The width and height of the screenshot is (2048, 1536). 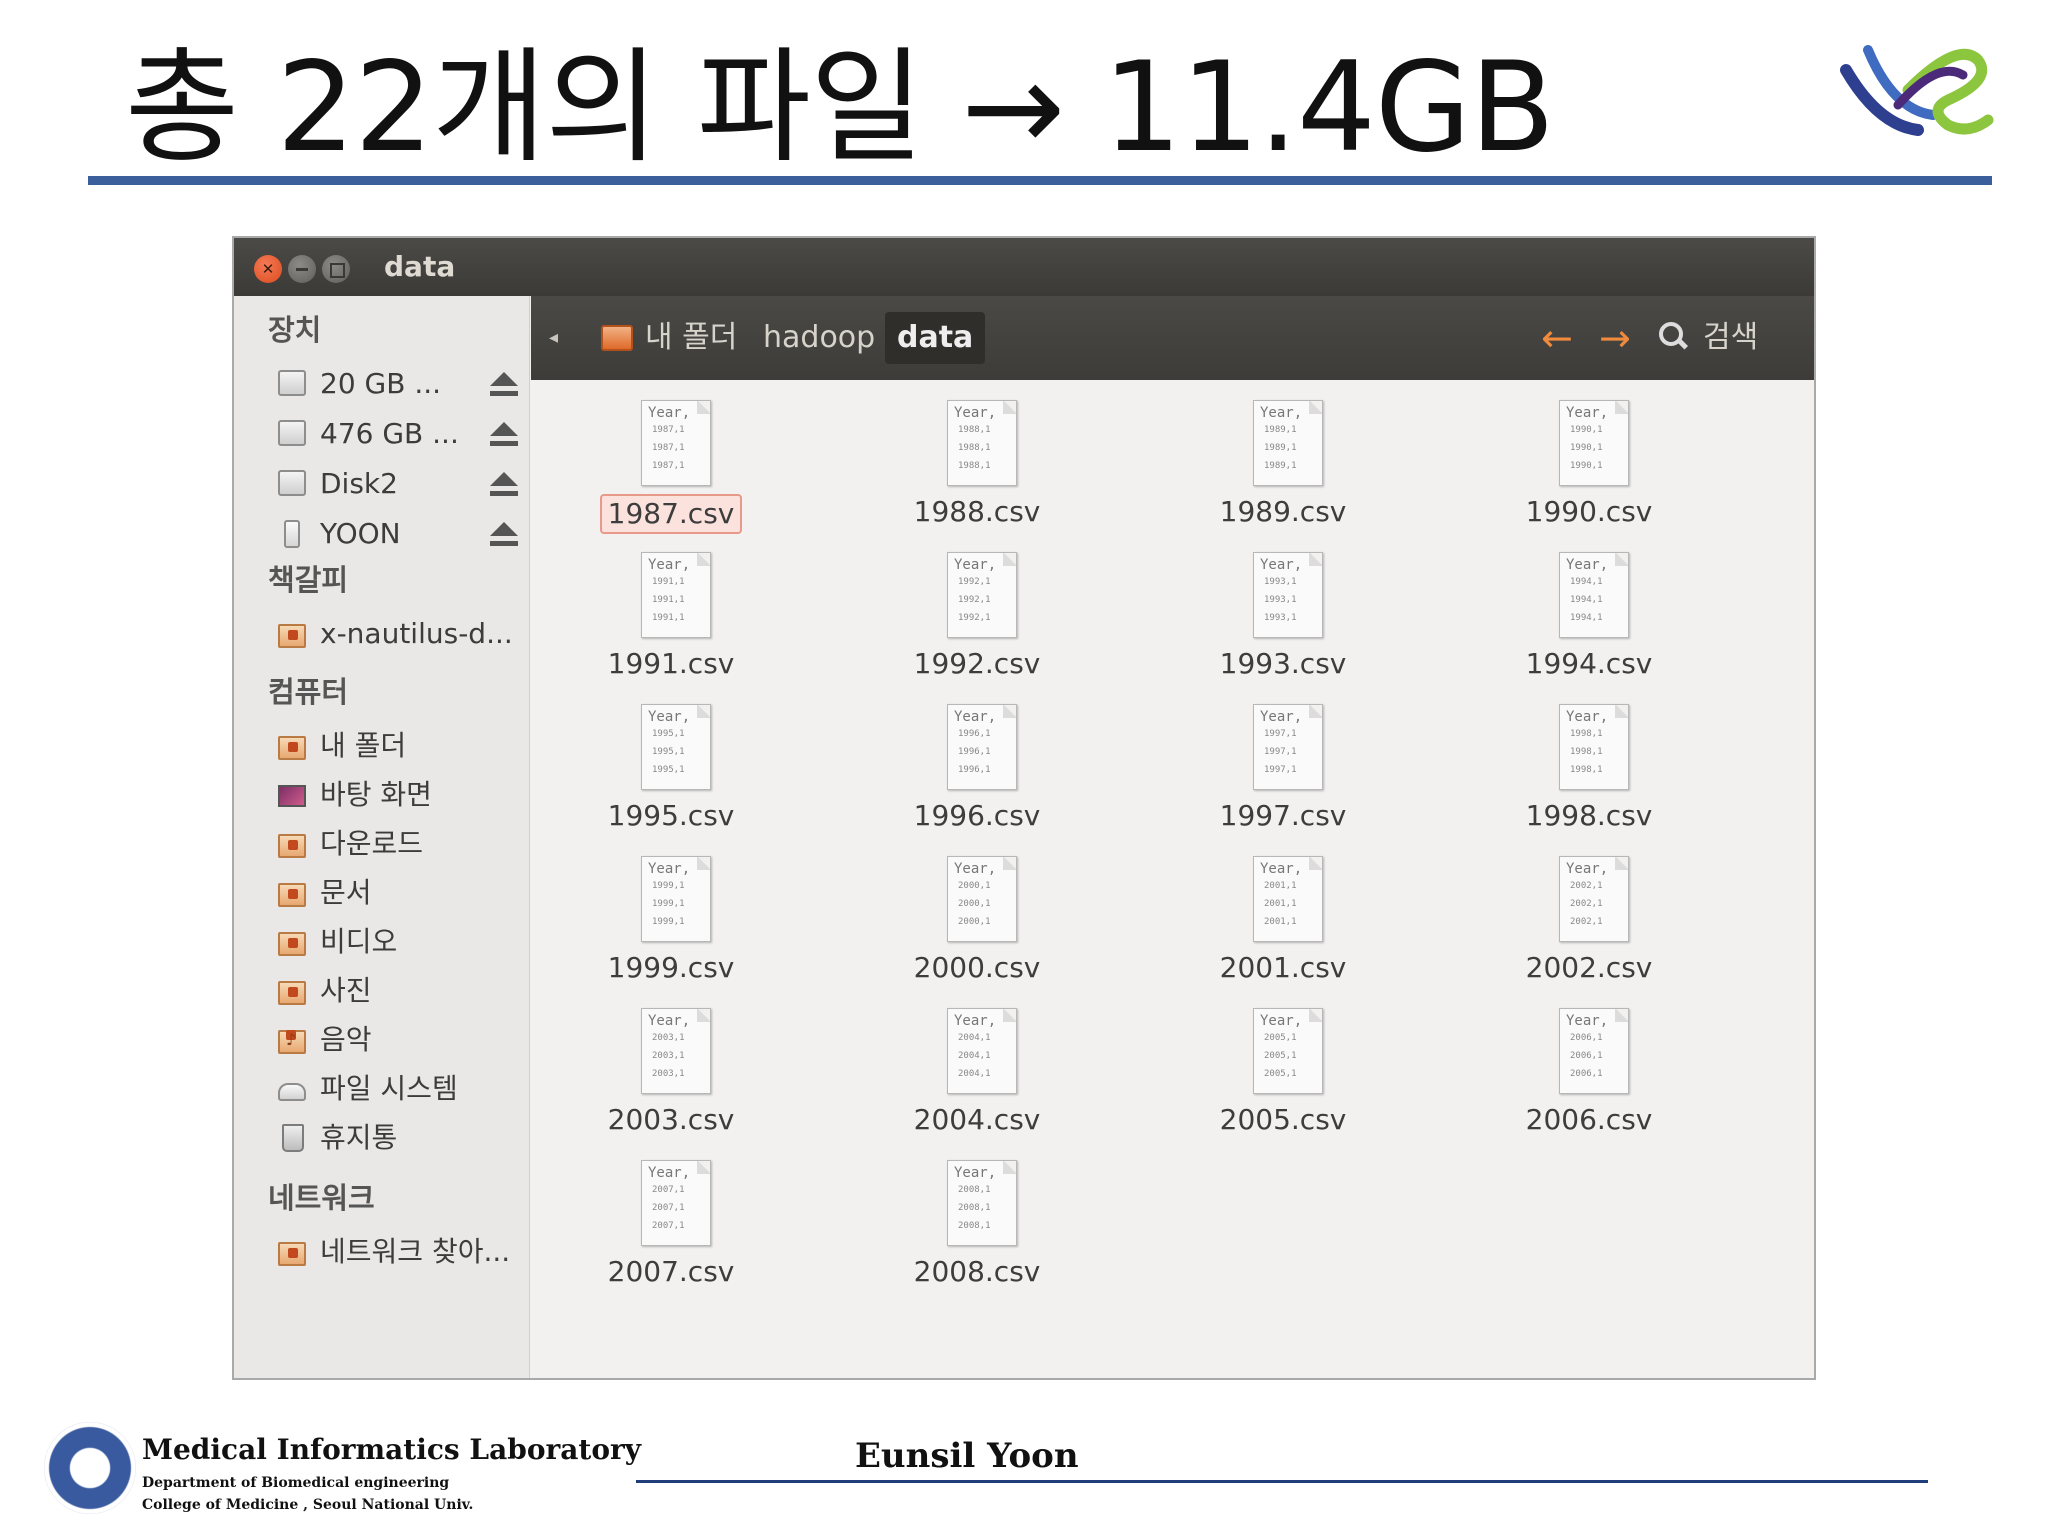 What do you see at coordinates (1283, 664) in the screenshot?
I see `file-name-container: 1993.csv` at bounding box center [1283, 664].